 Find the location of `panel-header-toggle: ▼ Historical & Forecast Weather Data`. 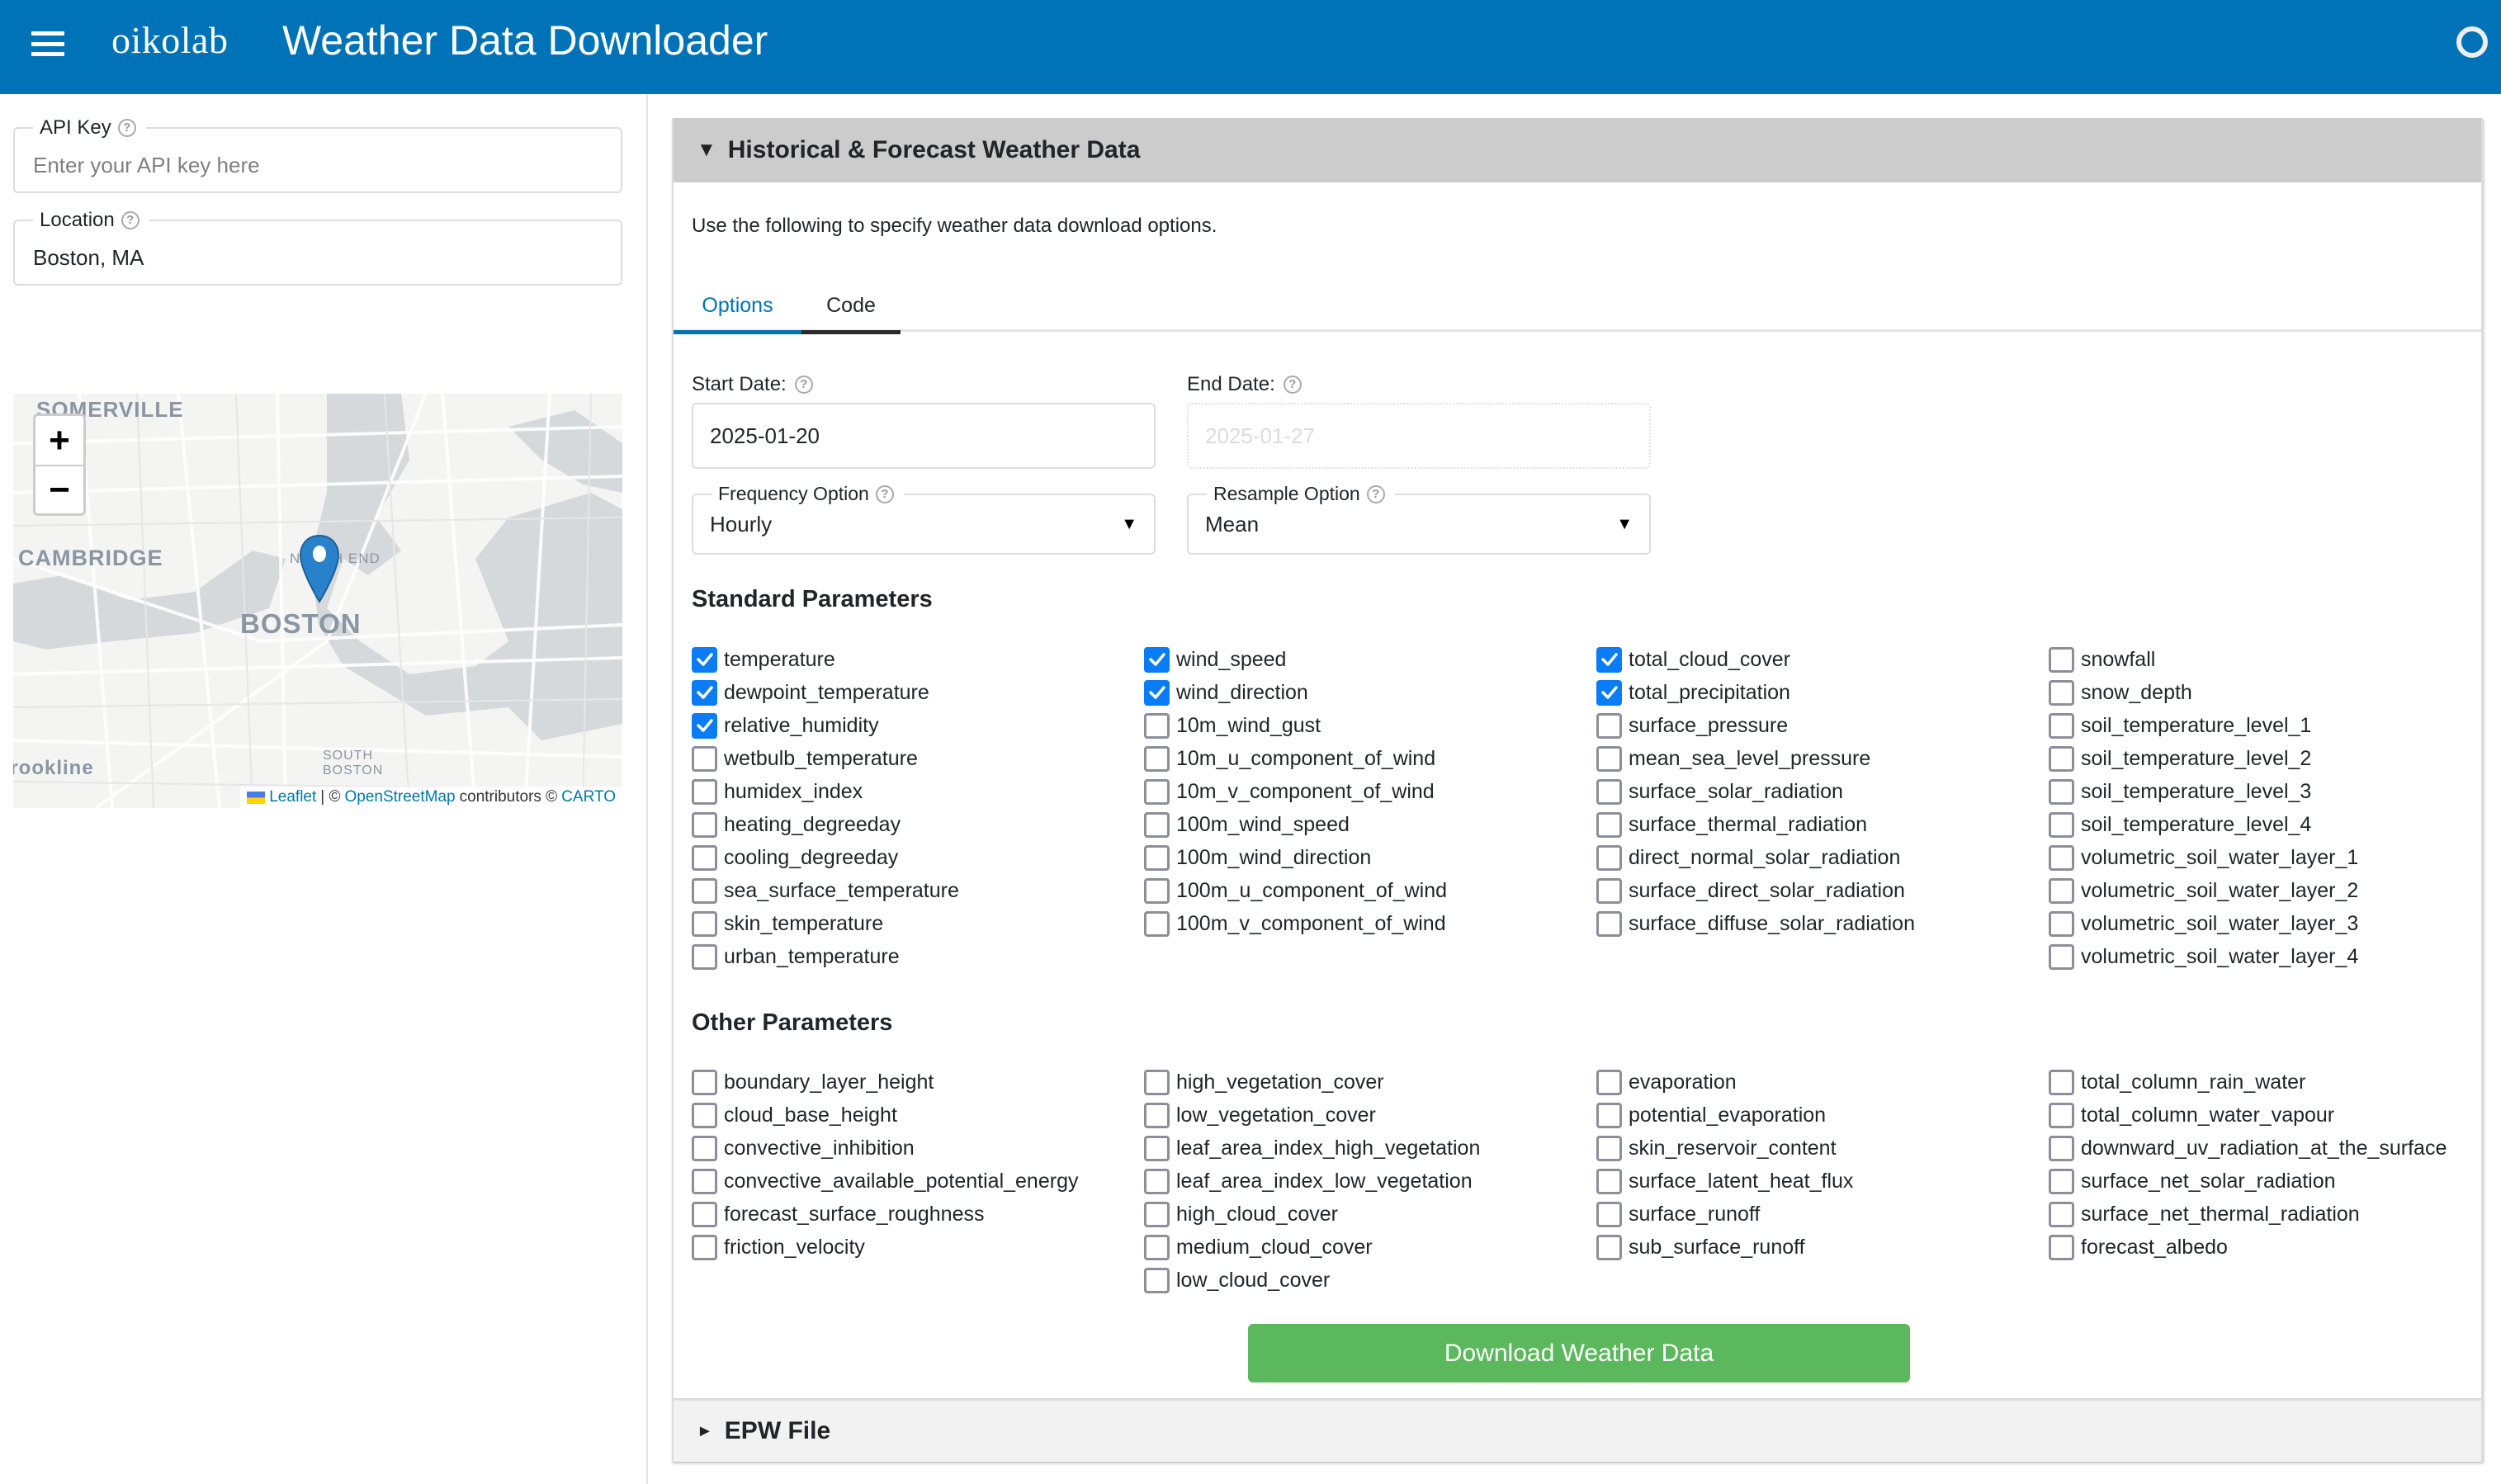

panel-header-toggle: ▼ Historical & Forecast Weather Data is located at coordinates (1577, 150).